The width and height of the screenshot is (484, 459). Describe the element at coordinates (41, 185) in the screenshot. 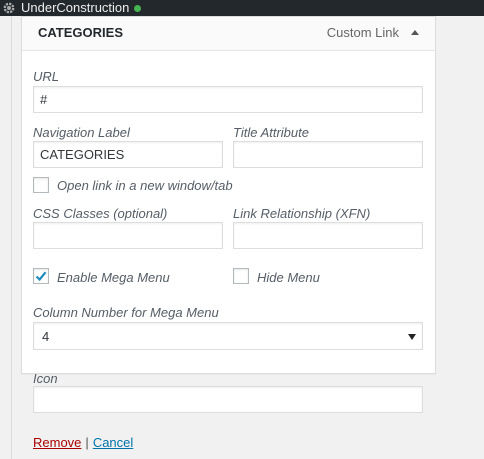

I see `open-new-tab-checkbox` at that location.